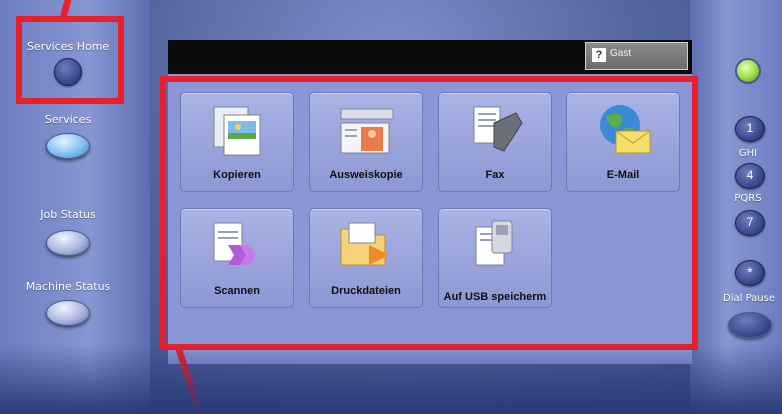 Image resolution: width=782 pixels, height=414 pixels. Describe the element at coordinates (748, 71) in the screenshot. I see `power-led-icon` at that location.